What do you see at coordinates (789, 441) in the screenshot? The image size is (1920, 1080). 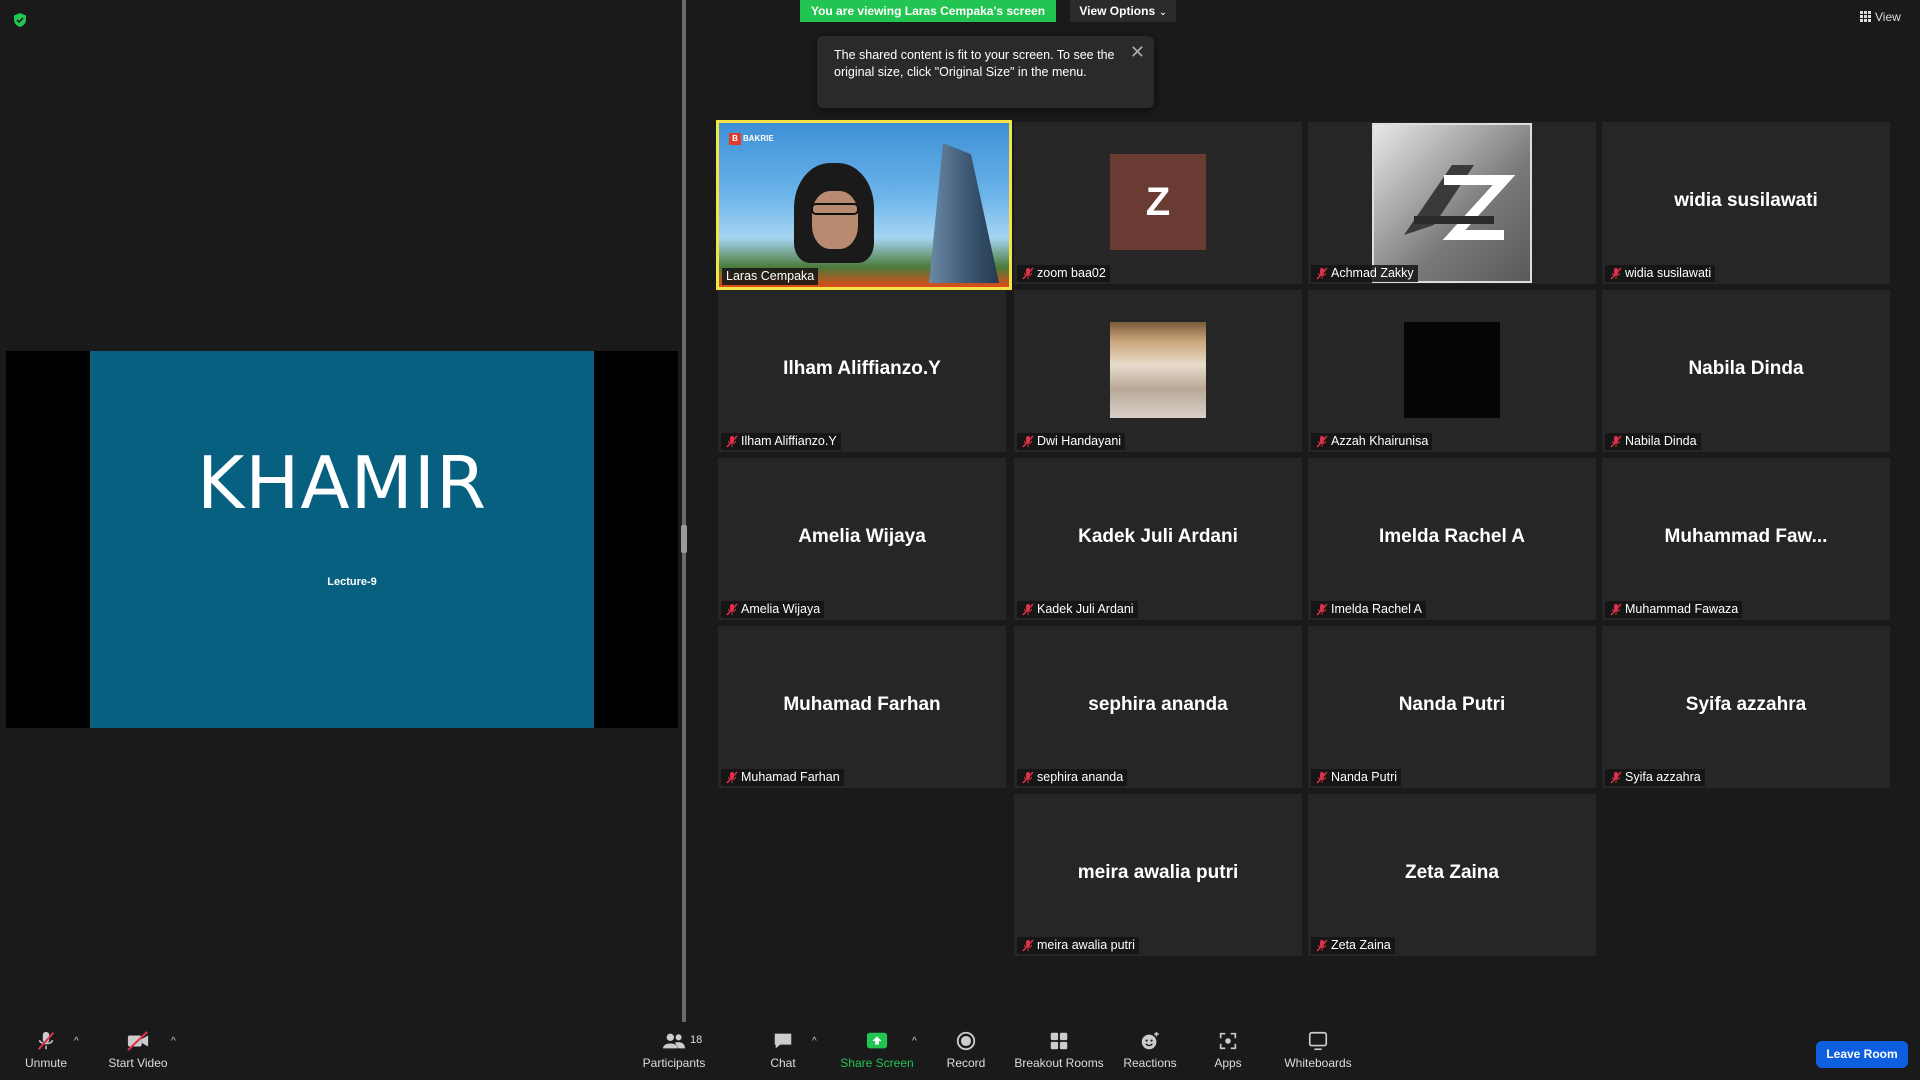 I see `name-tag-text: Ilham Aliffianzo.Y` at bounding box center [789, 441].